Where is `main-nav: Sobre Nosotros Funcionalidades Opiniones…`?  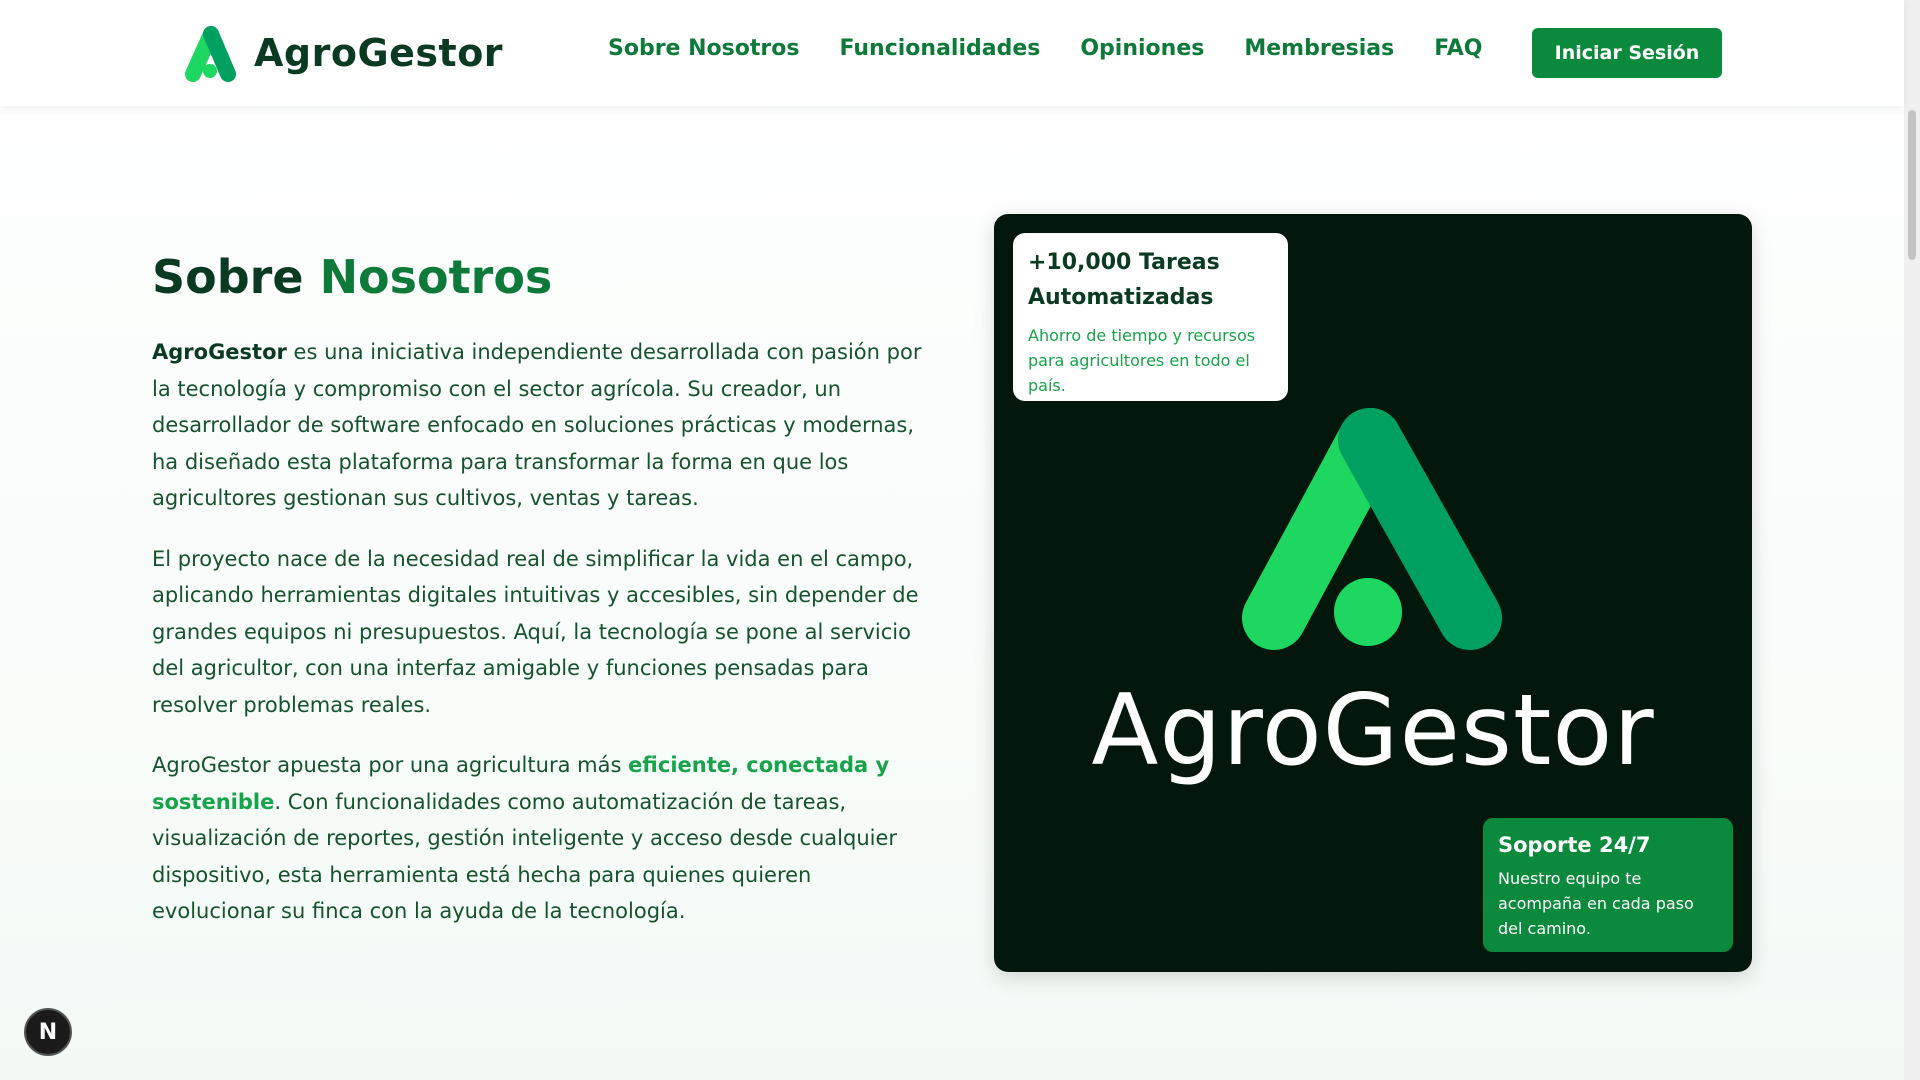 main-nav: Sobre Nosotros Funcionalidades Opiniones… is located at coordinates (1045, 48).